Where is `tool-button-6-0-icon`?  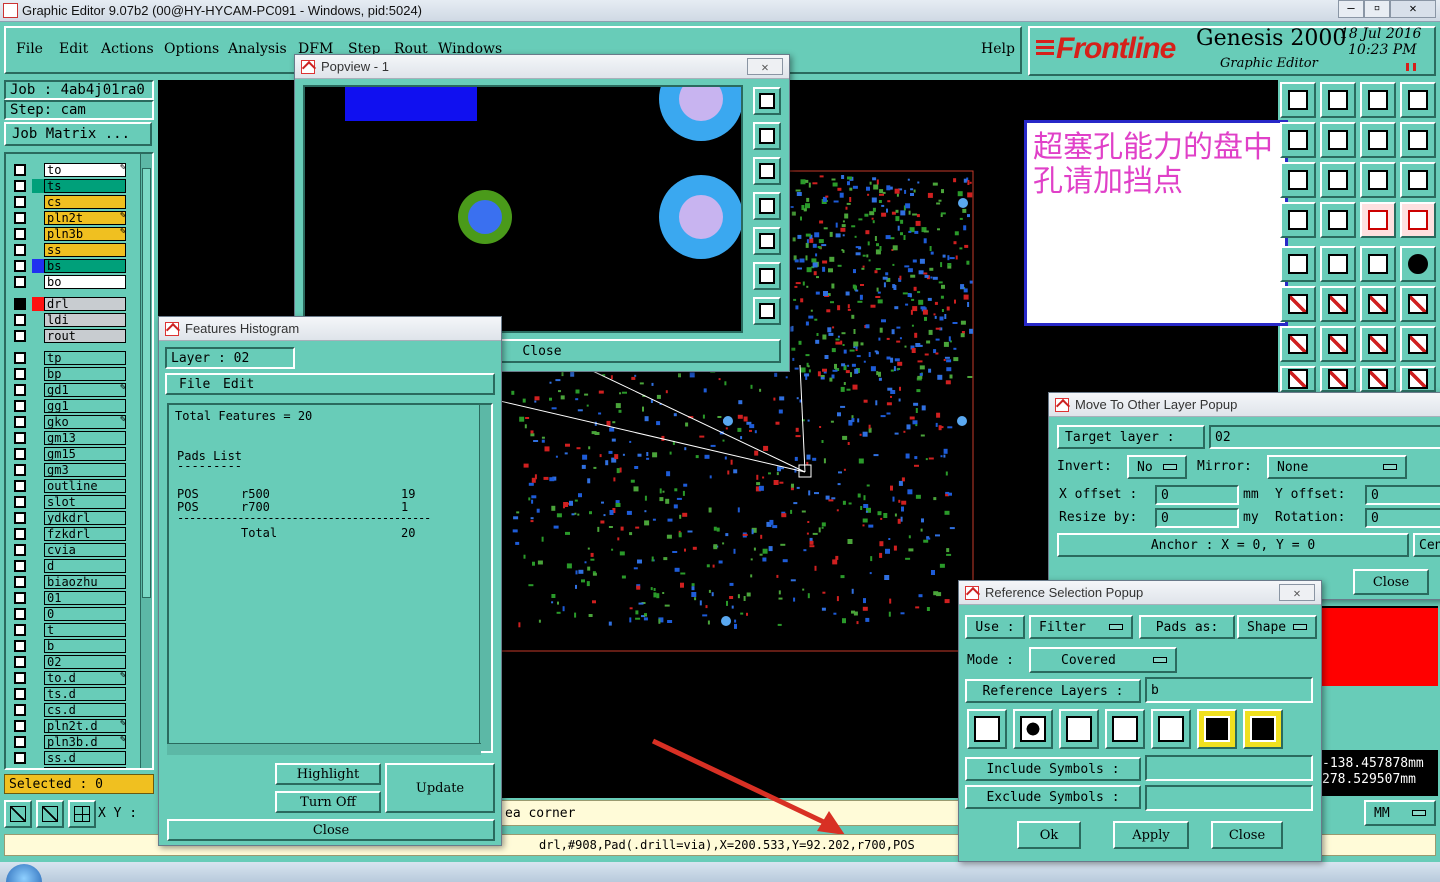 tool-button-6-0-icon is located at coordinates (1298, 344).